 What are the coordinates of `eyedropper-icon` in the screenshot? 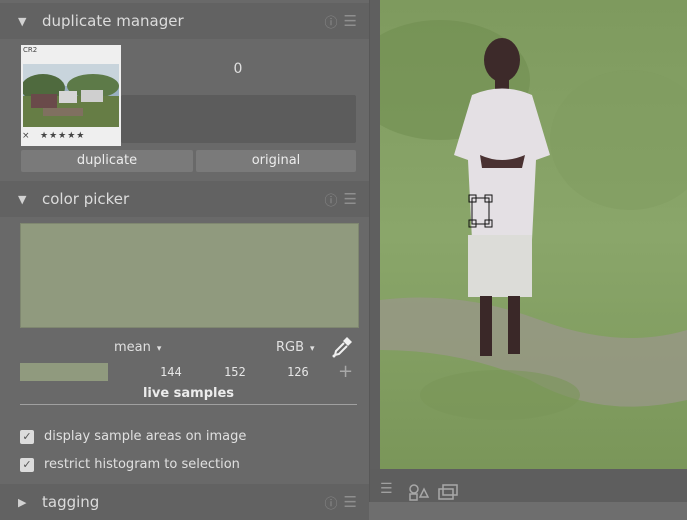 It's located at (342, 347).